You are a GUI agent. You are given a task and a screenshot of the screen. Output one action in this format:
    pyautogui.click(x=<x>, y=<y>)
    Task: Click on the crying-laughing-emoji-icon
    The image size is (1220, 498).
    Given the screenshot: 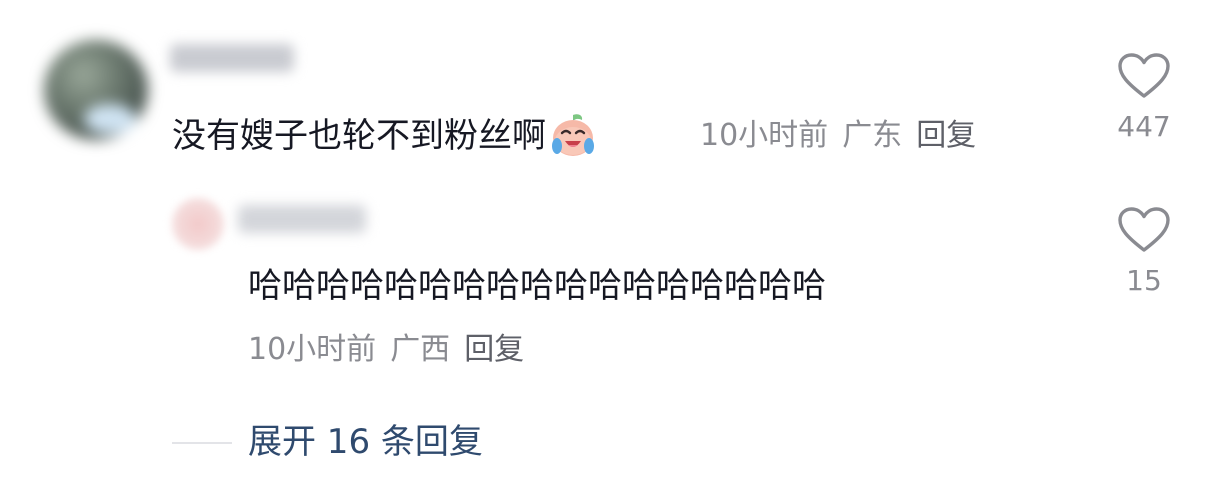 What is the action you would take?
    pyautogui.click(x=573, y=135)
    